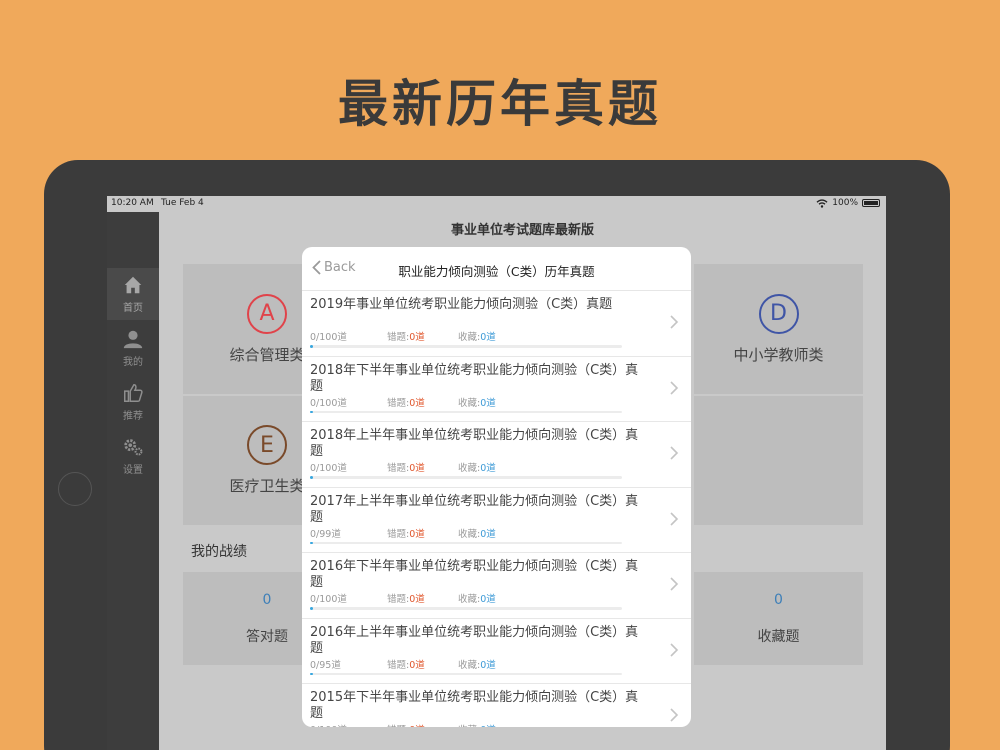 The width and height of the screenshot is (1000, 750). Describe the element at coordinates (474, 509) in the screenshot. I see `exam-title: 2017年上半年事业单位统考职业能力倾向测验（C类）真题` at that location.